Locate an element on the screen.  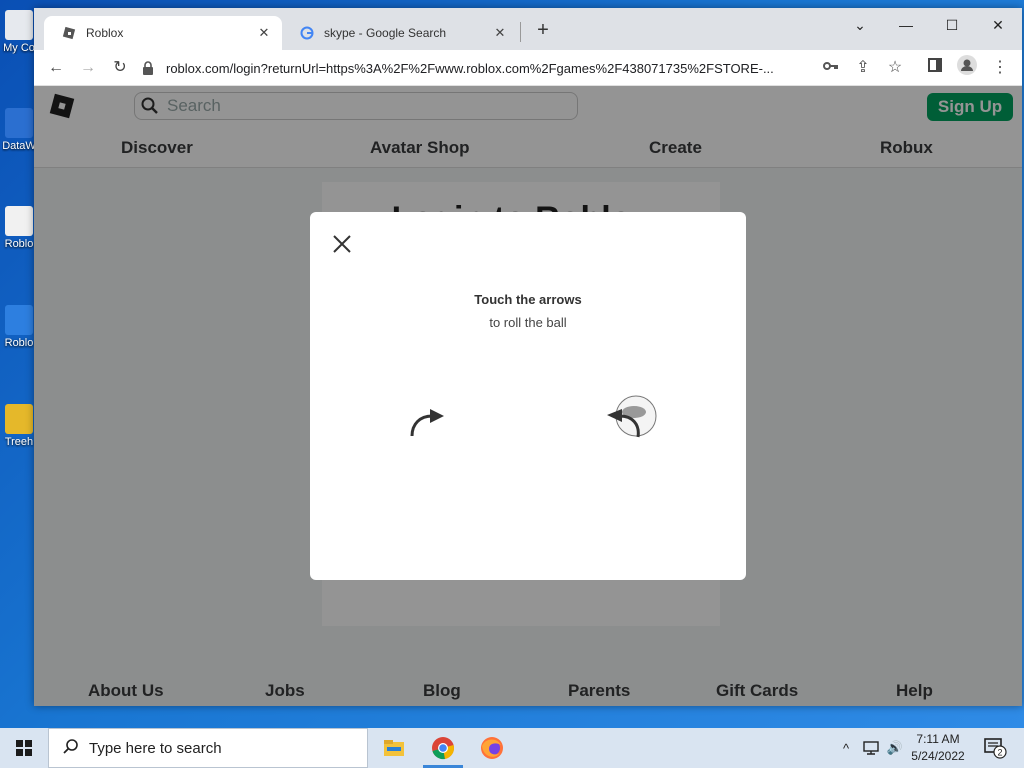
reload-button: ↻ is located at coordinates (120, 68).